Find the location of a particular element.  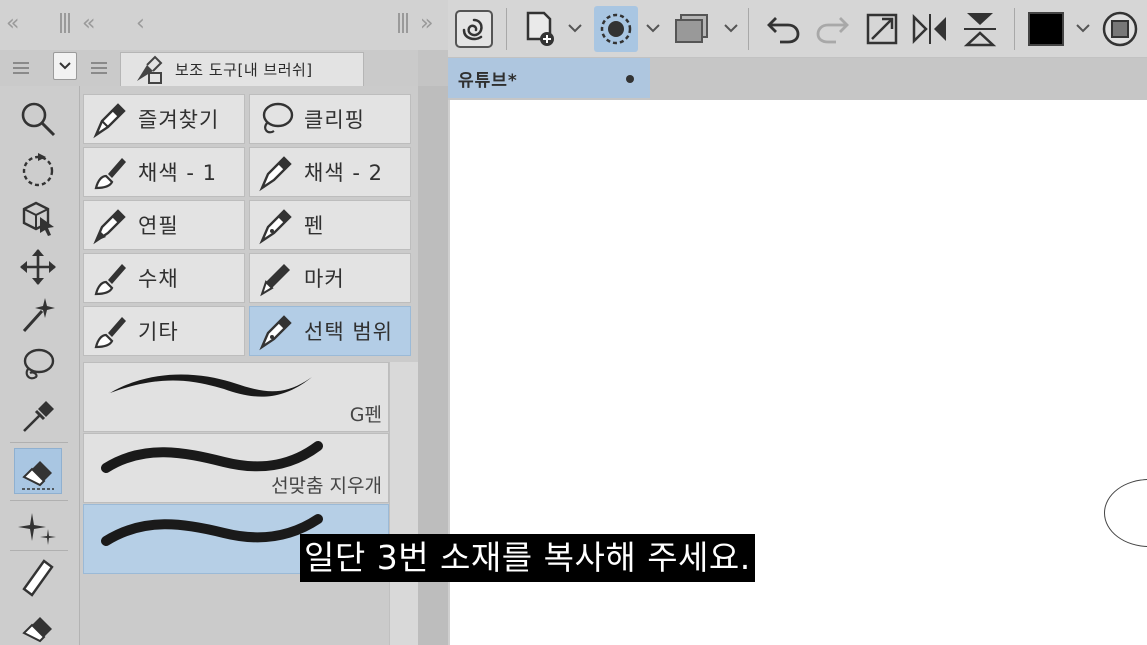

rotate-reset-button is located at coordinates (616, 29).